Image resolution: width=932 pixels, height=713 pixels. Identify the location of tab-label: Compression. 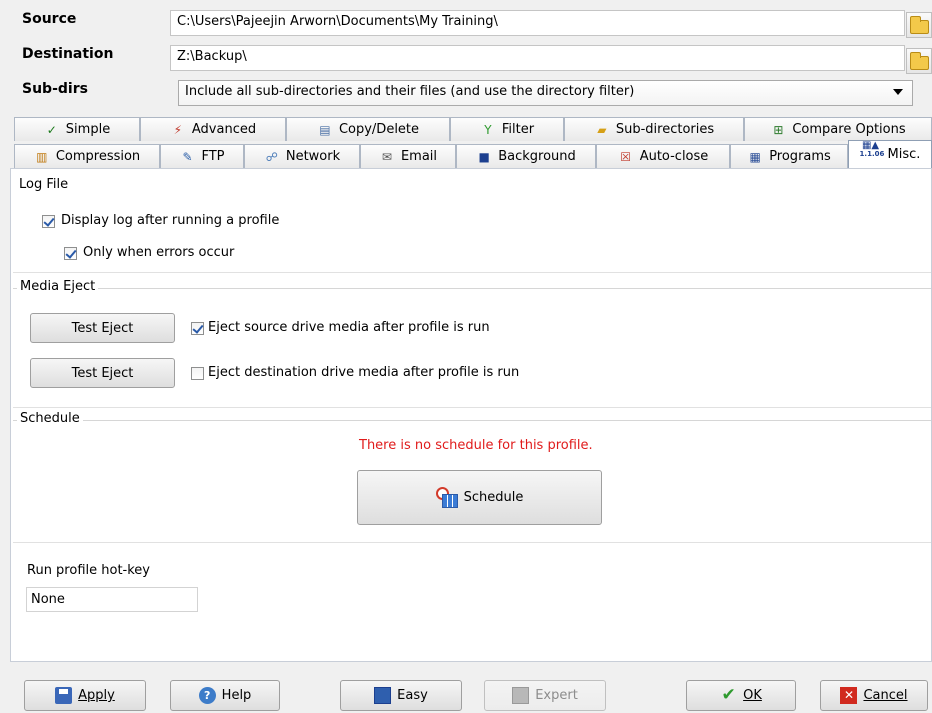
(98, 156).